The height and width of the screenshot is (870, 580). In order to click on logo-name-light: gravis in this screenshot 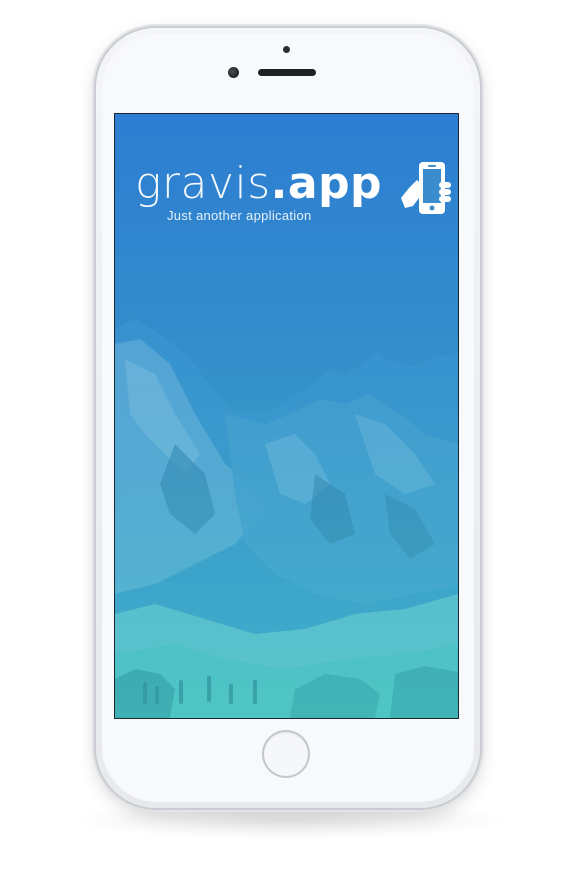, I will do `click(203, 183)`.